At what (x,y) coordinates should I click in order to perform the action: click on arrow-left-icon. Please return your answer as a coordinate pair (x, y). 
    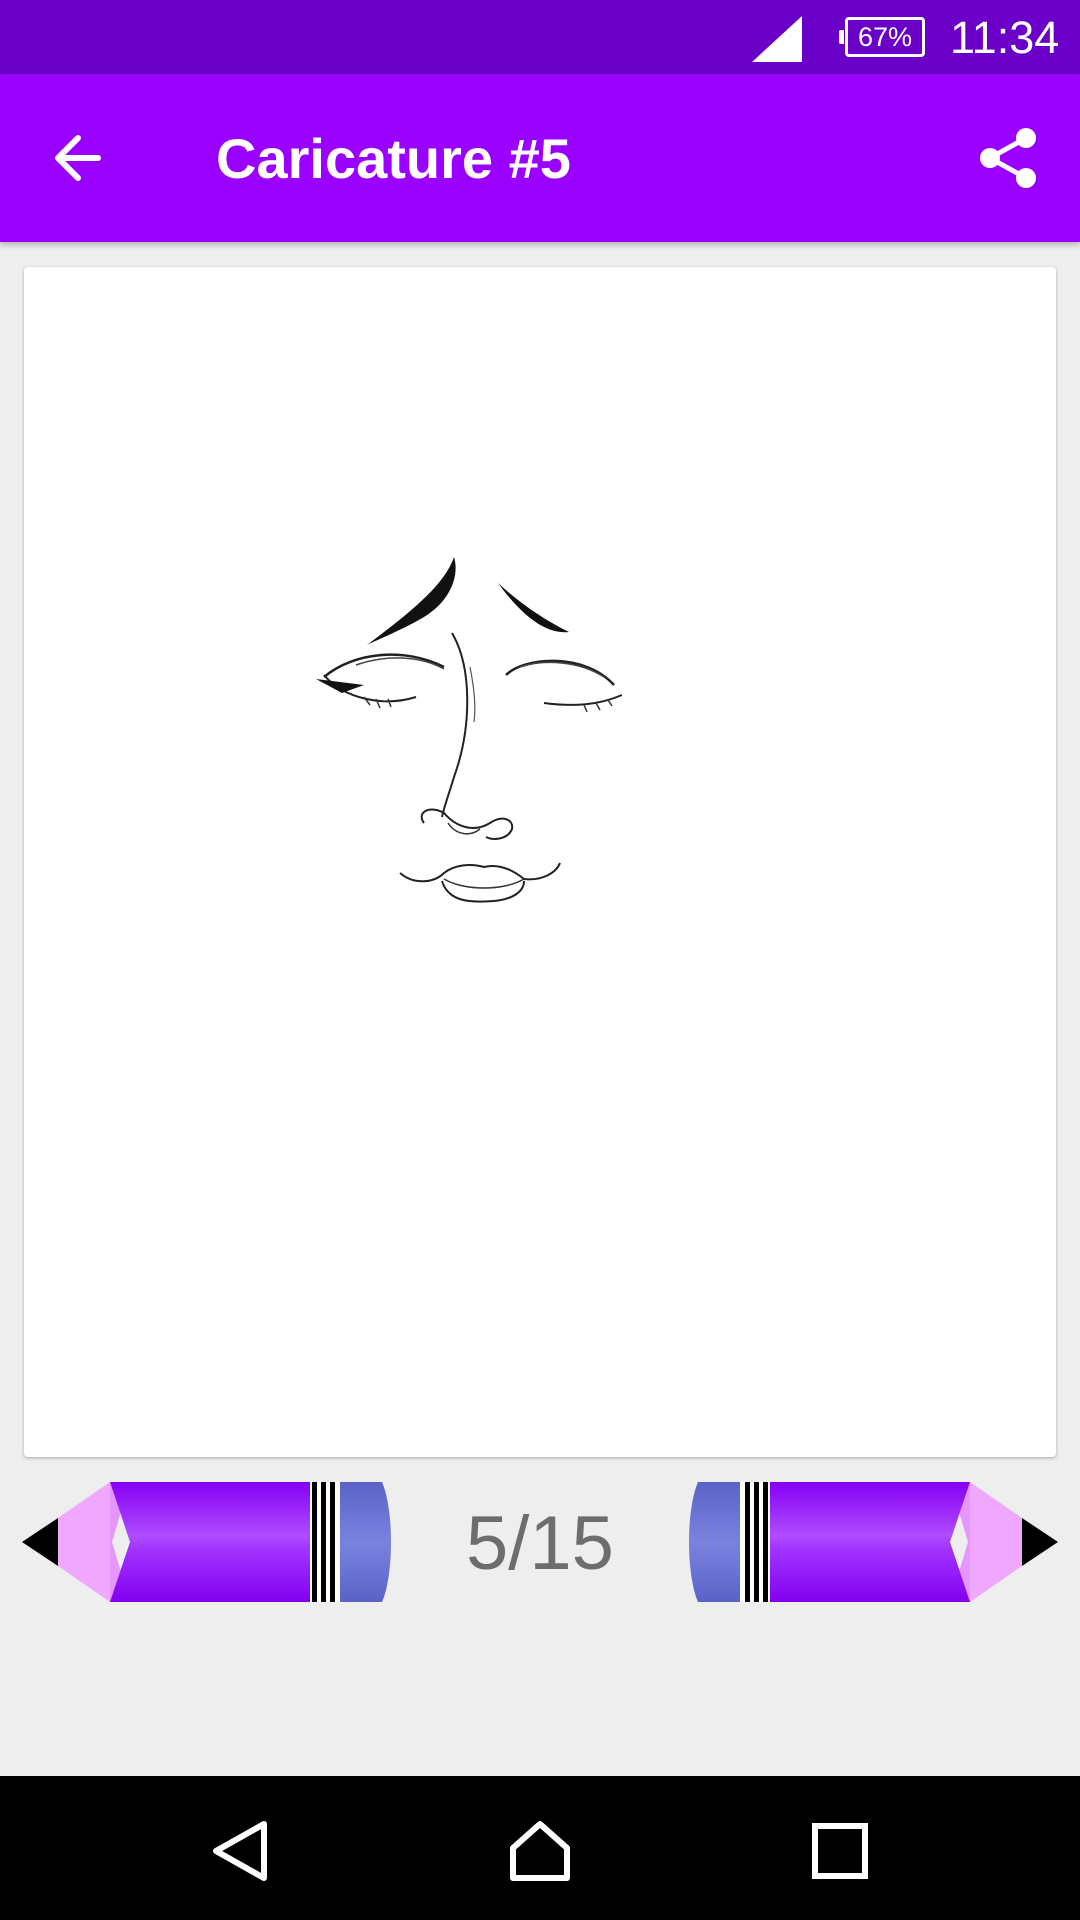
    Looking at the image, I should click on (85, 158).